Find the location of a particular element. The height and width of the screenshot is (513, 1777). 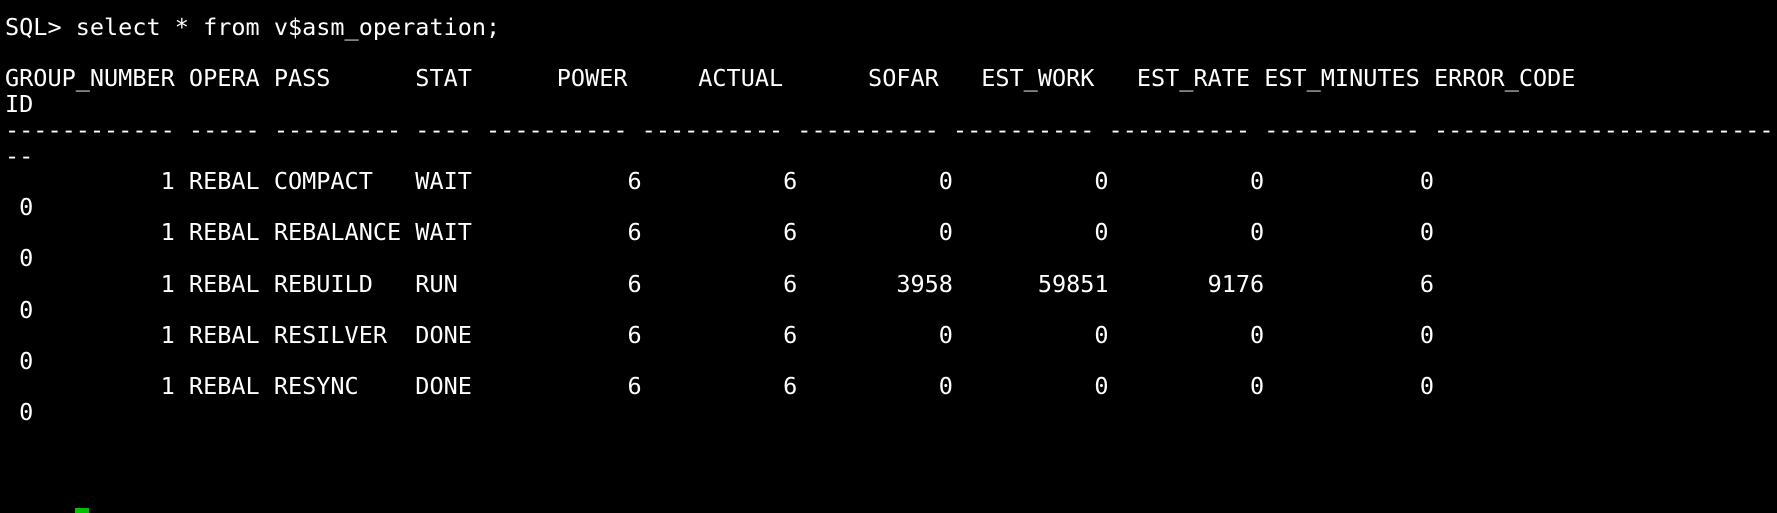

result-row-line: 1 REBAL RESILVER DONE 6 6 0 0 0 0 is located at coordinates (719, 335).